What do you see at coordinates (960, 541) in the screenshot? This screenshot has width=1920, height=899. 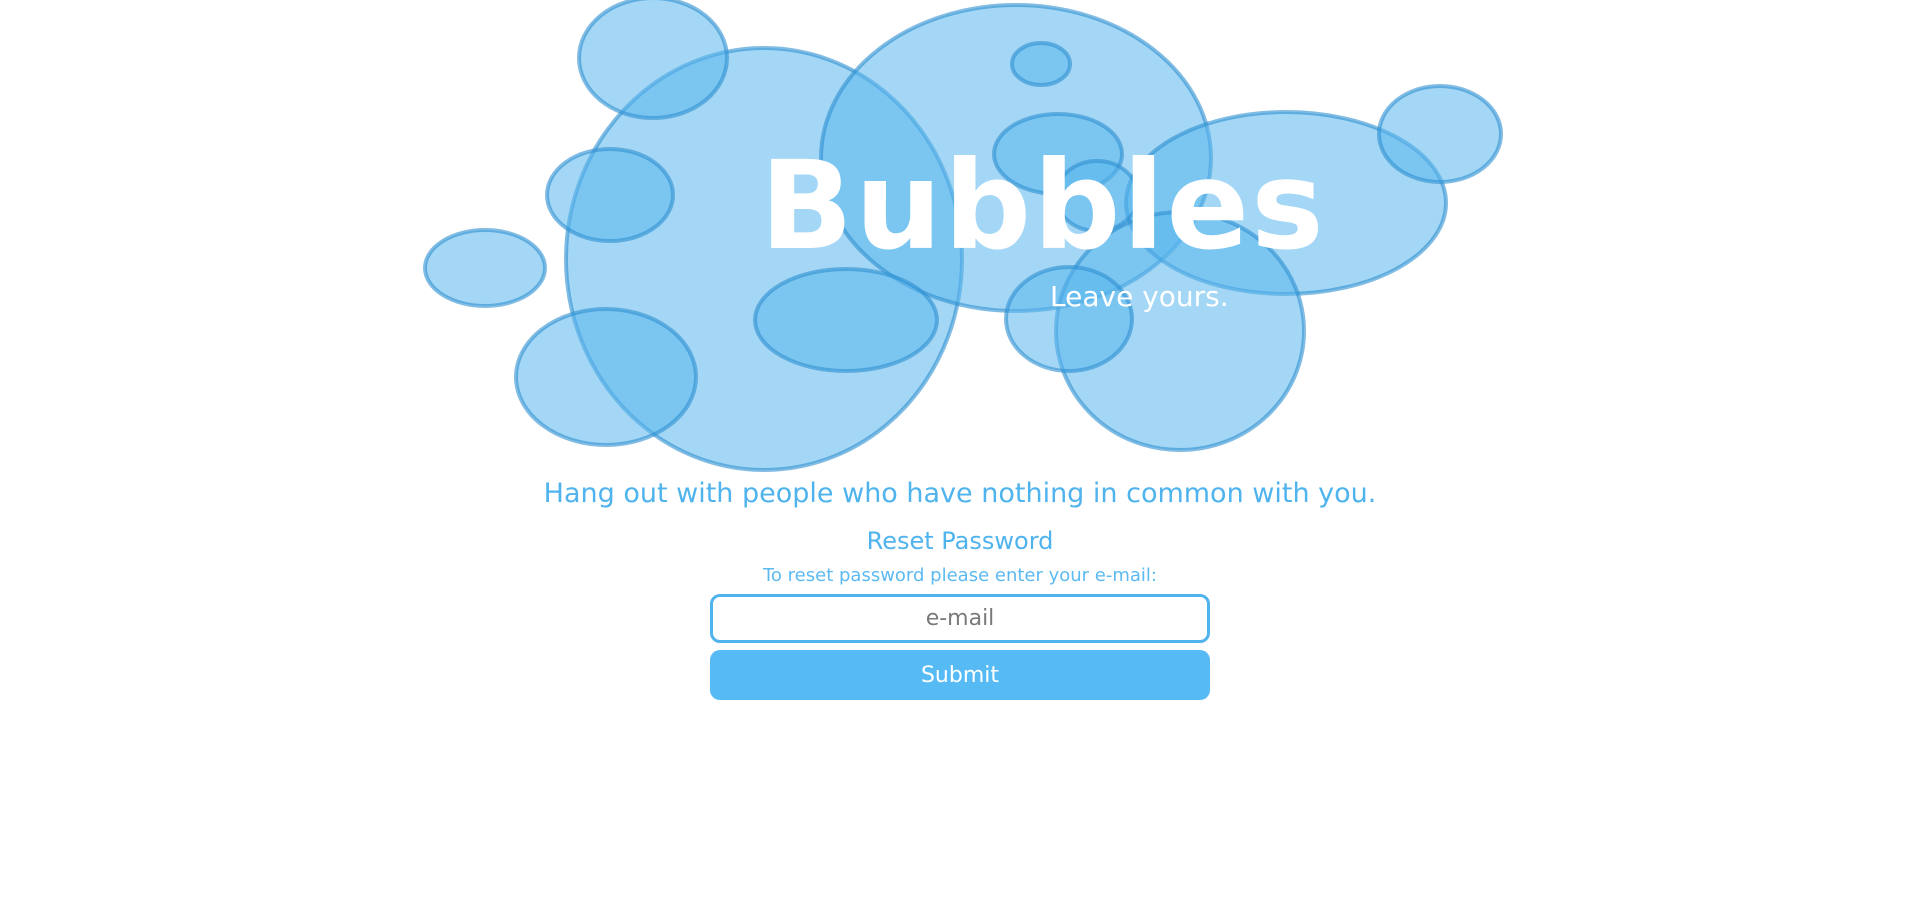 I see `reset-password-heading: Reset Password` at bounding box center [960, 541].